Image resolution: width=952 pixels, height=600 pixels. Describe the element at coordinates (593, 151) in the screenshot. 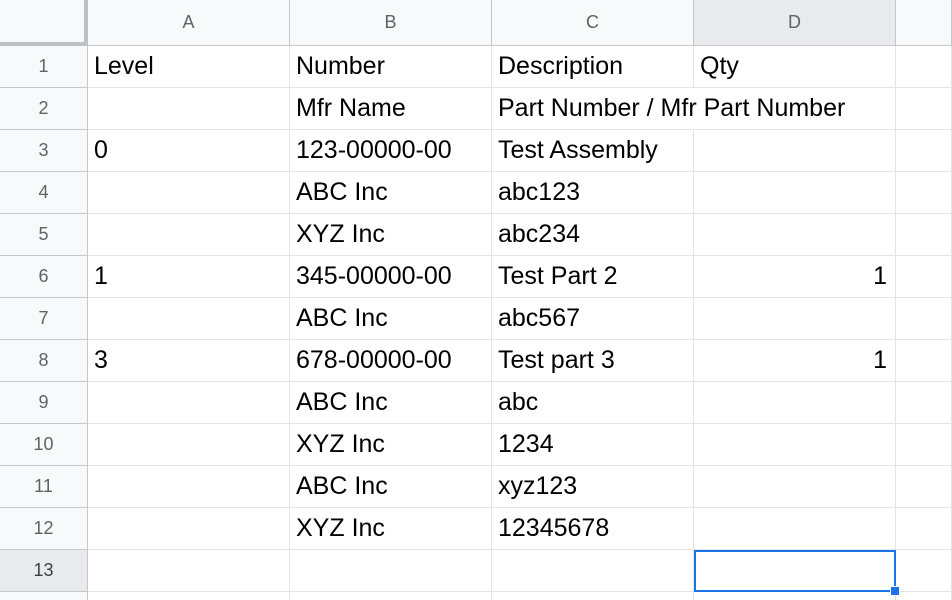

I see `cell-c3: Test Assembly` at that location.